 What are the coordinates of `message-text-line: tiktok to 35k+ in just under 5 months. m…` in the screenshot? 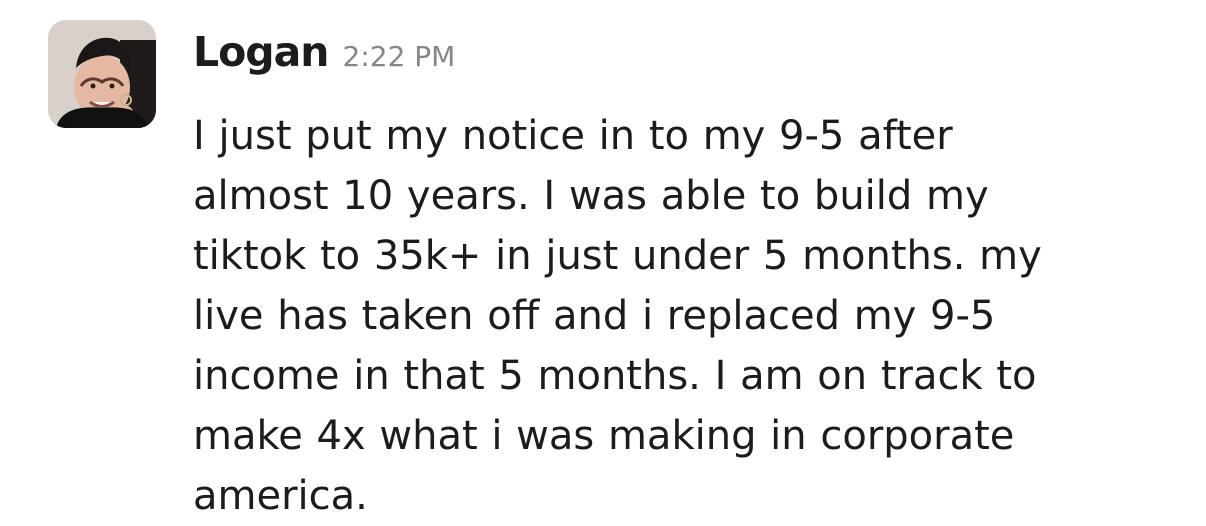 It's located at (617, 256).